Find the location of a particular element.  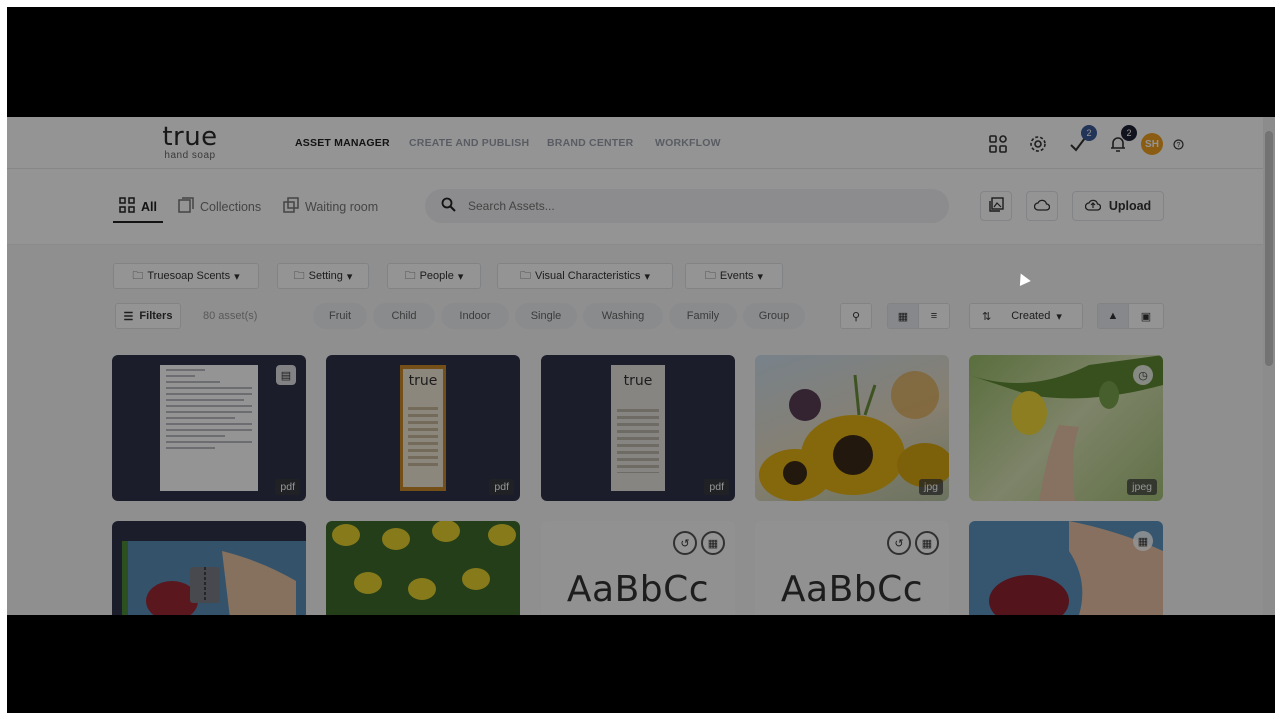

notifications-badge: 2 is located at coordinates (1129, 133).